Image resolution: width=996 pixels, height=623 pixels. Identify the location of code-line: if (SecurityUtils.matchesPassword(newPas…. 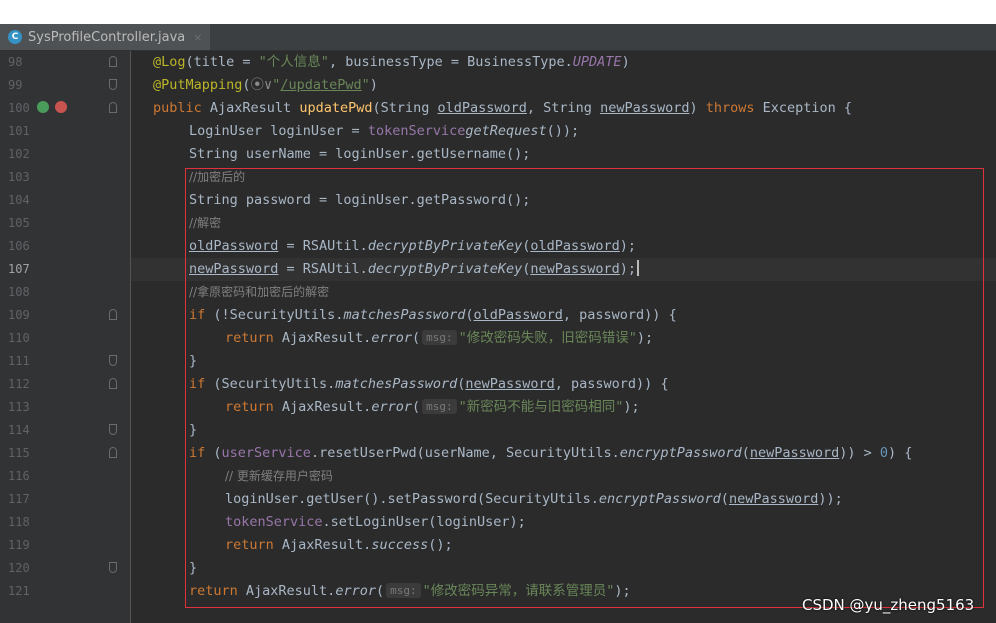
(563, 384).